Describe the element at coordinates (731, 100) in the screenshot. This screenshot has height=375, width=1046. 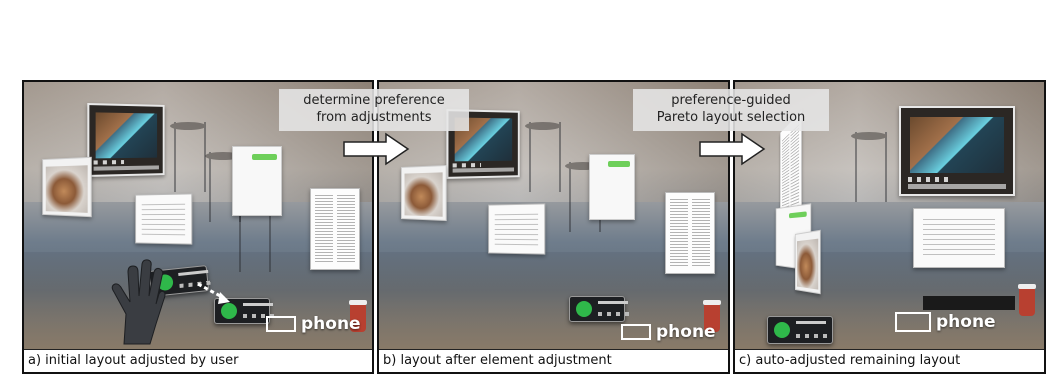
I see `callout-line: preference-guided` at that location.